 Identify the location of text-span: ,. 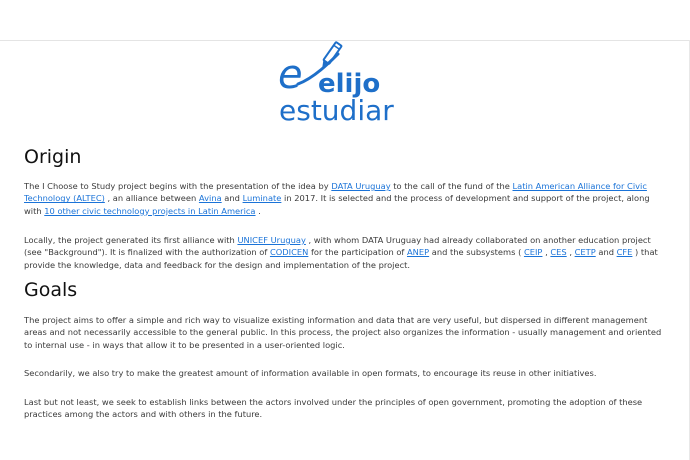
(570, 252).